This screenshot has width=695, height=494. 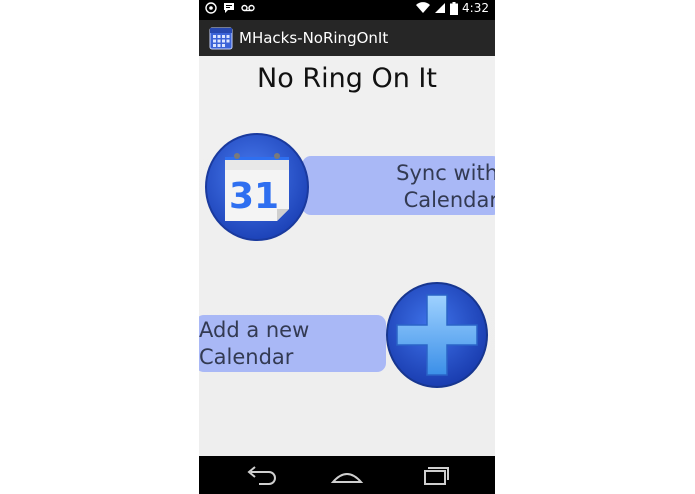 I want to click on add-calendar-label: Add a new Calendar, so click(x=254, y=343).